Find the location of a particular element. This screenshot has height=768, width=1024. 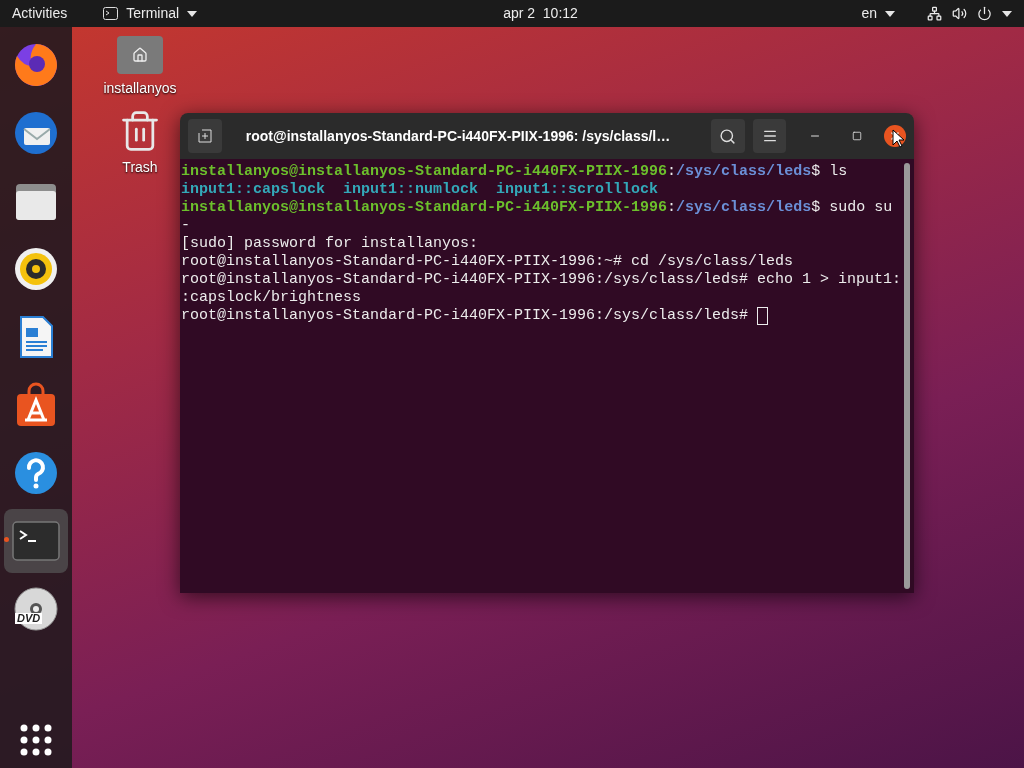

terminal-text: $ ls is located at coordinates (829, 172).